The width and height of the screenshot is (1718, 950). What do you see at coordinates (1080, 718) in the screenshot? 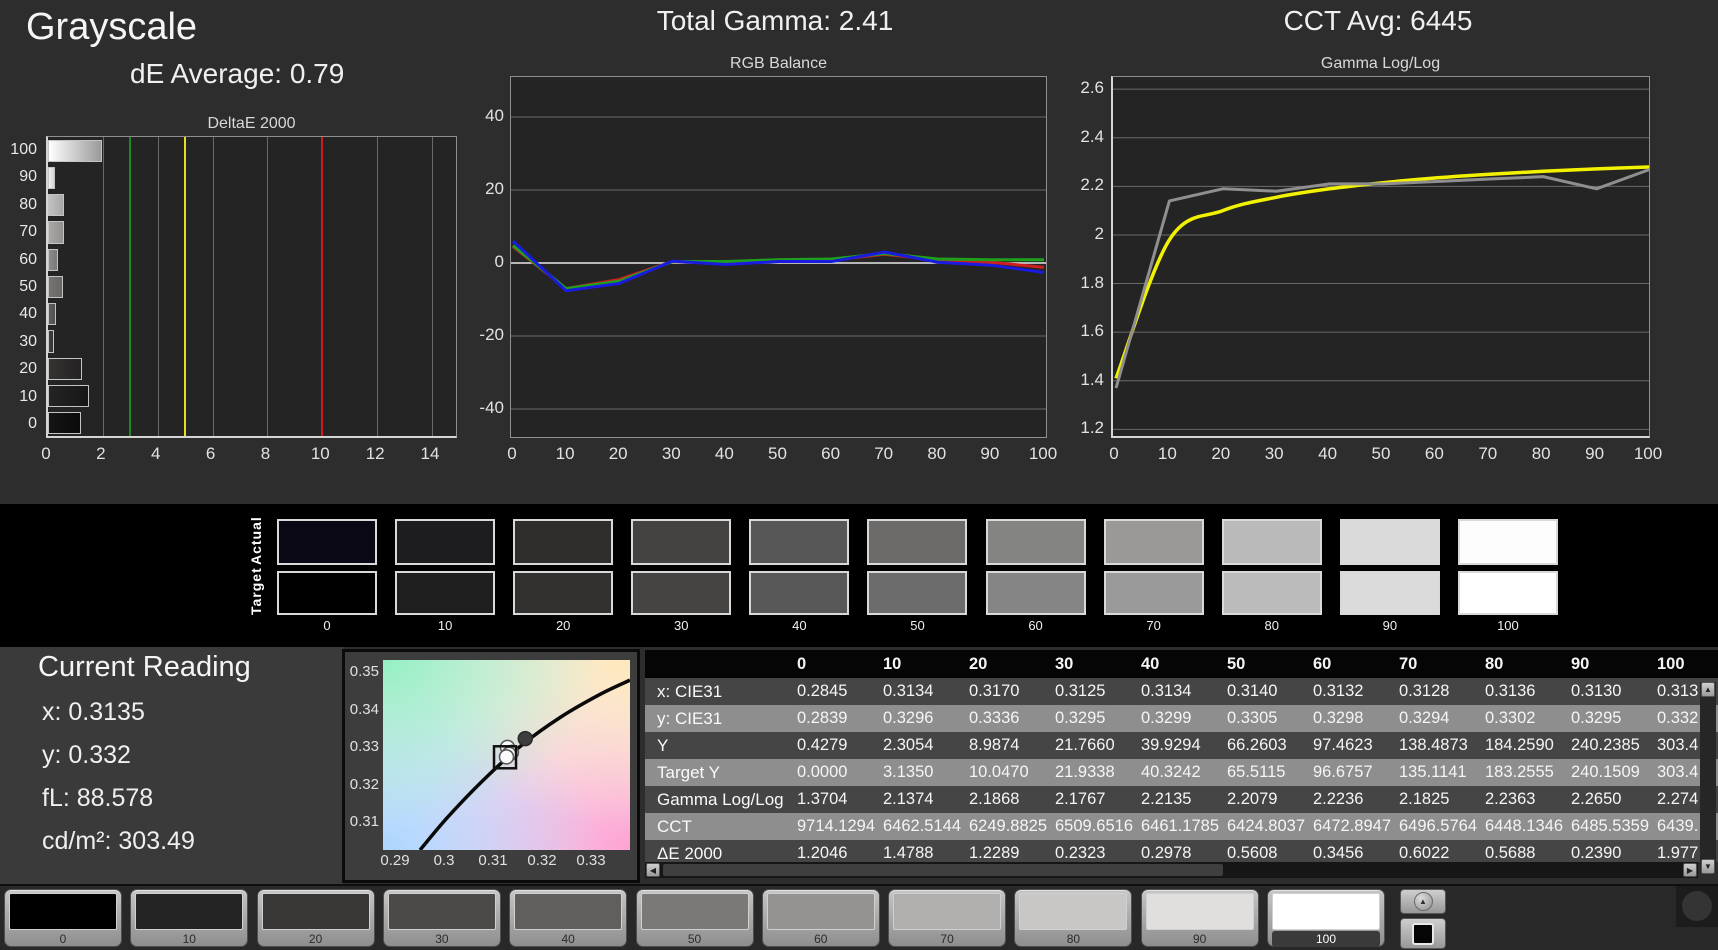
I see `table-cell: 0.3295` at bounding box center [1080, 718].